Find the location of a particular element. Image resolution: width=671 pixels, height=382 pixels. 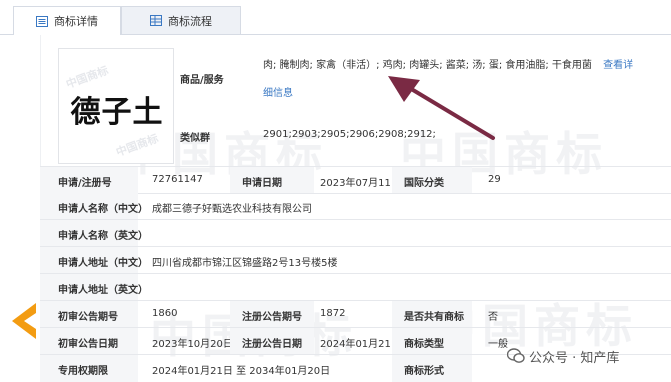

table-row: 申请人地址（英文） is located at coordinates (355, 287).